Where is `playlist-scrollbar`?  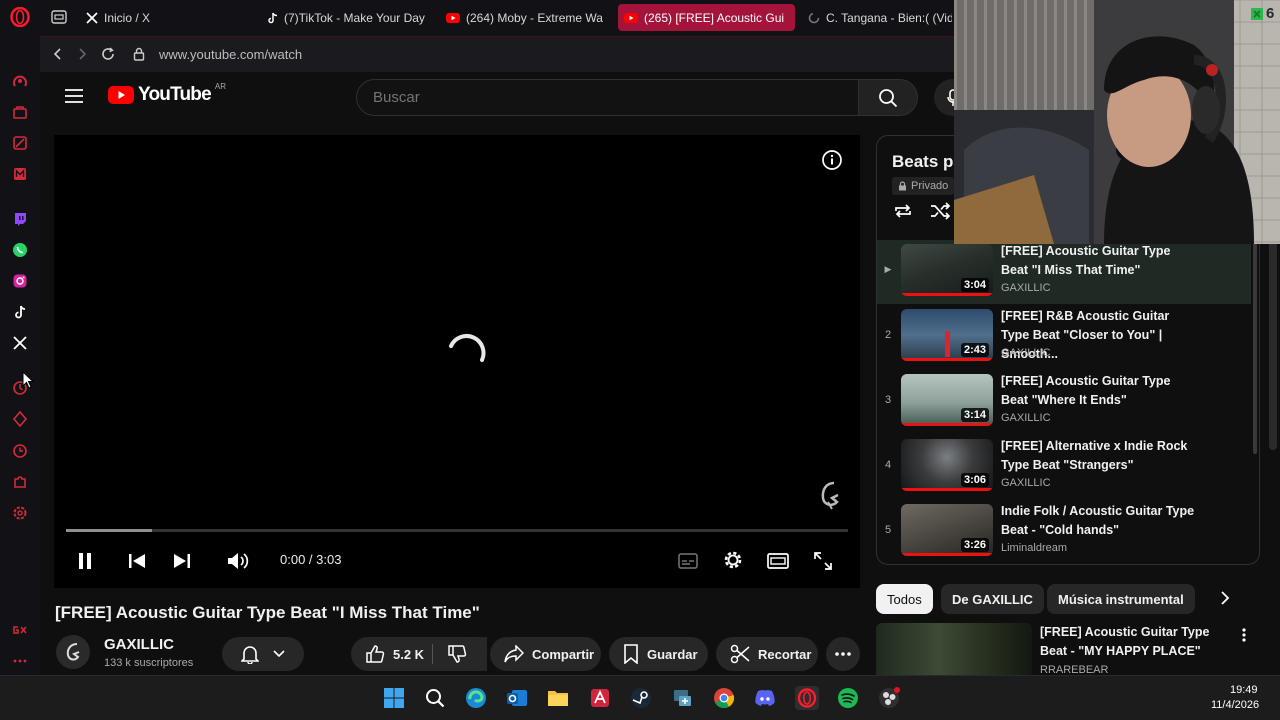 playlist-scrollbar is located at coordinates (1255, 344).